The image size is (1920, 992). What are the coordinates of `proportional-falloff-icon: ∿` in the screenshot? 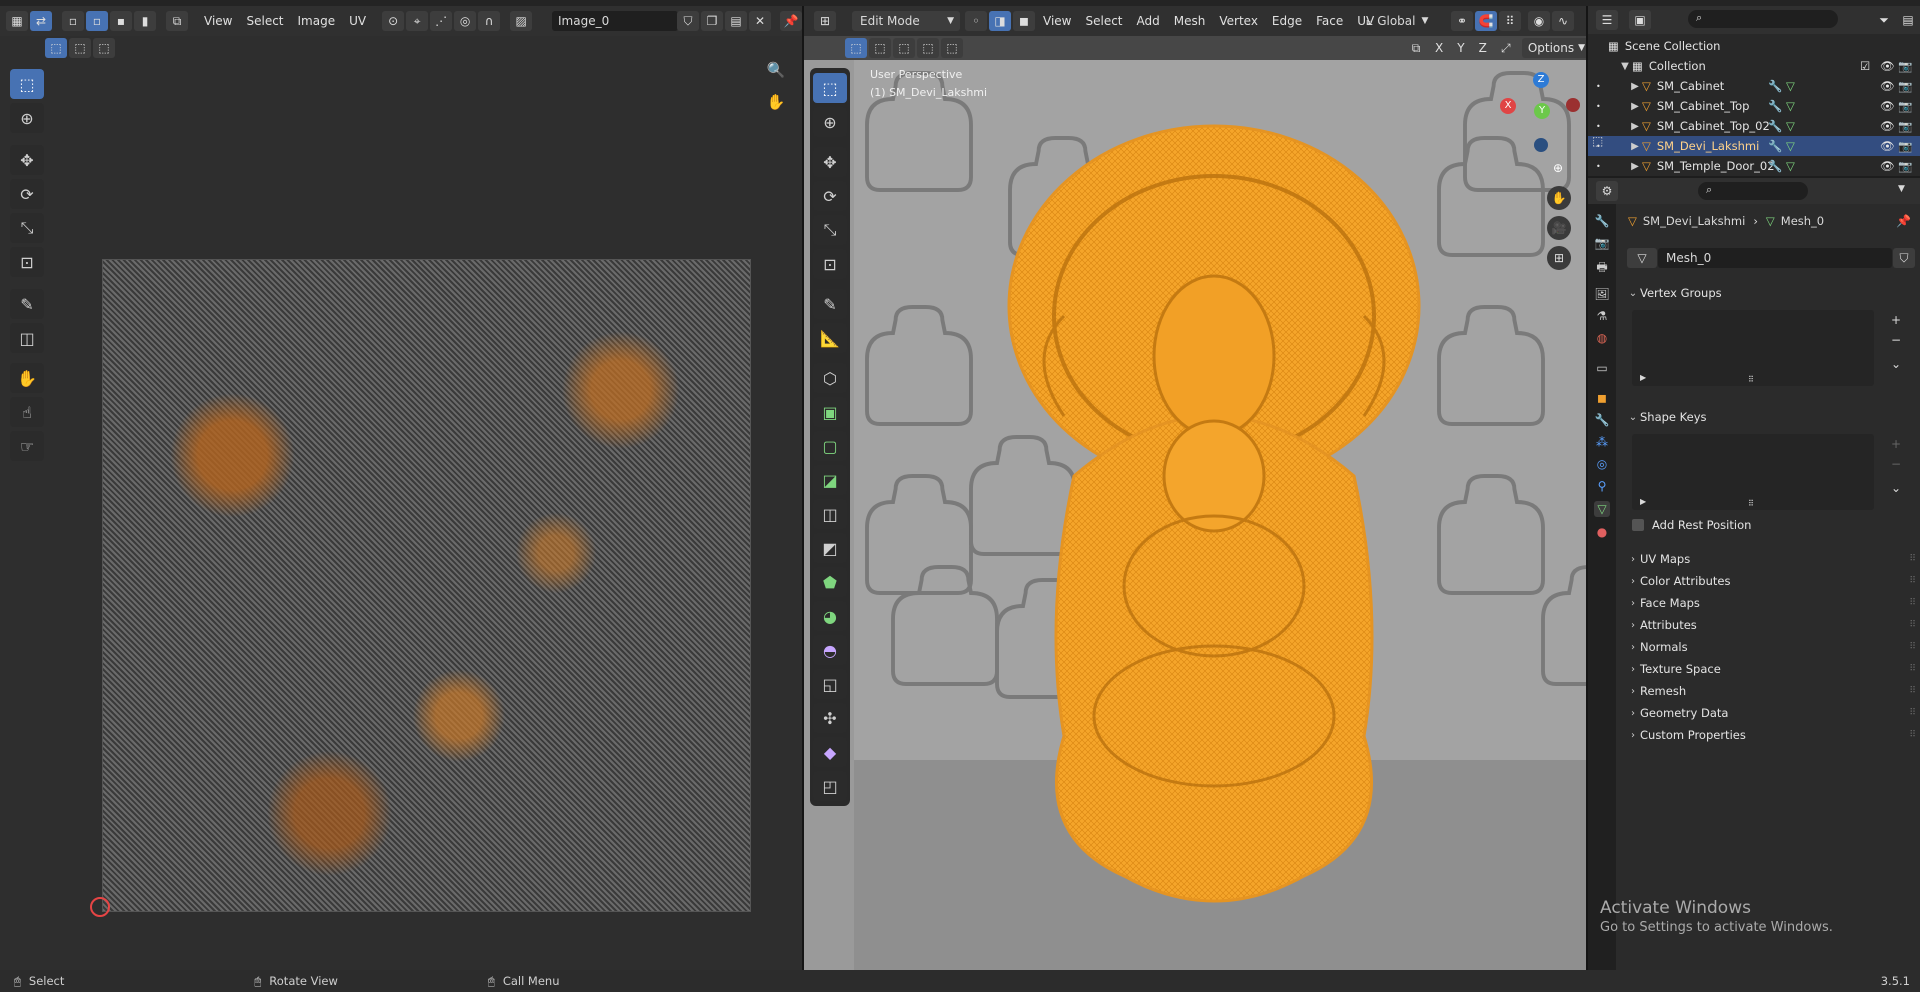 It's located at (1563, 21).